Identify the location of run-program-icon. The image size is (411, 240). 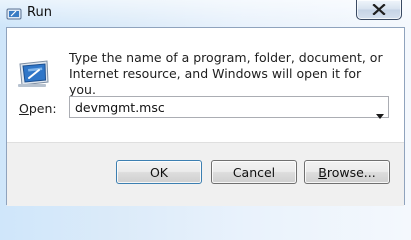
(33, 72).